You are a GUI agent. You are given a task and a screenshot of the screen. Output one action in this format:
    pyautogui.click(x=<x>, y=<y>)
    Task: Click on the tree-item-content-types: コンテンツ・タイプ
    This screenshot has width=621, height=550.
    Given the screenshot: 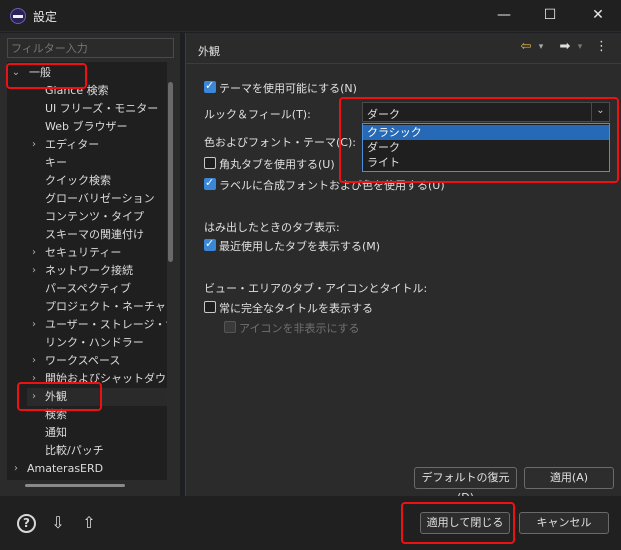 What is the action you would take?
    pyautogui.click(x=94, y=217)
    